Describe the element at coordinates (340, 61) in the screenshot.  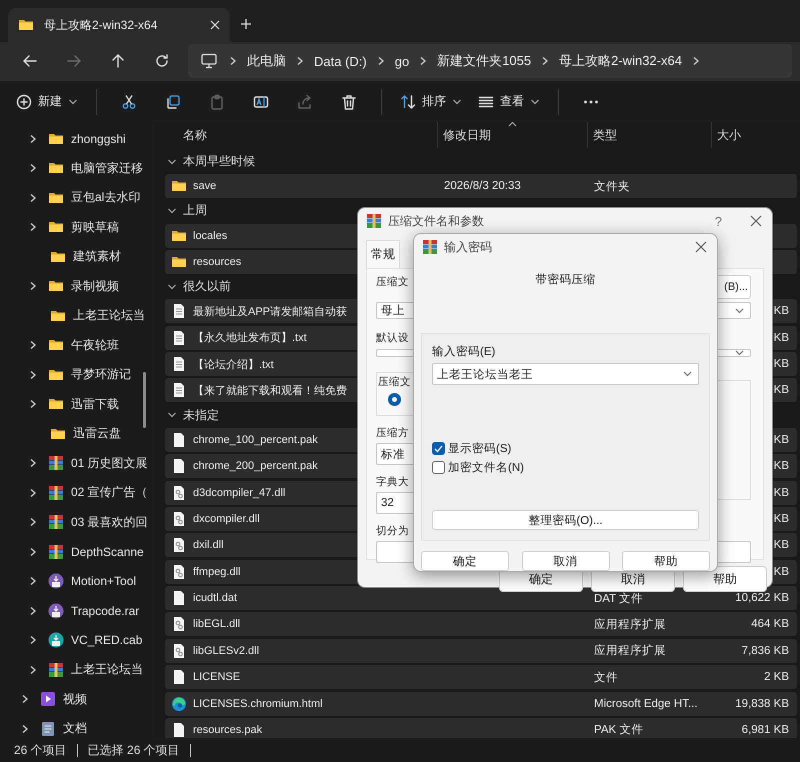
I see `breadcrumb-item: Data (D:)` at that location.